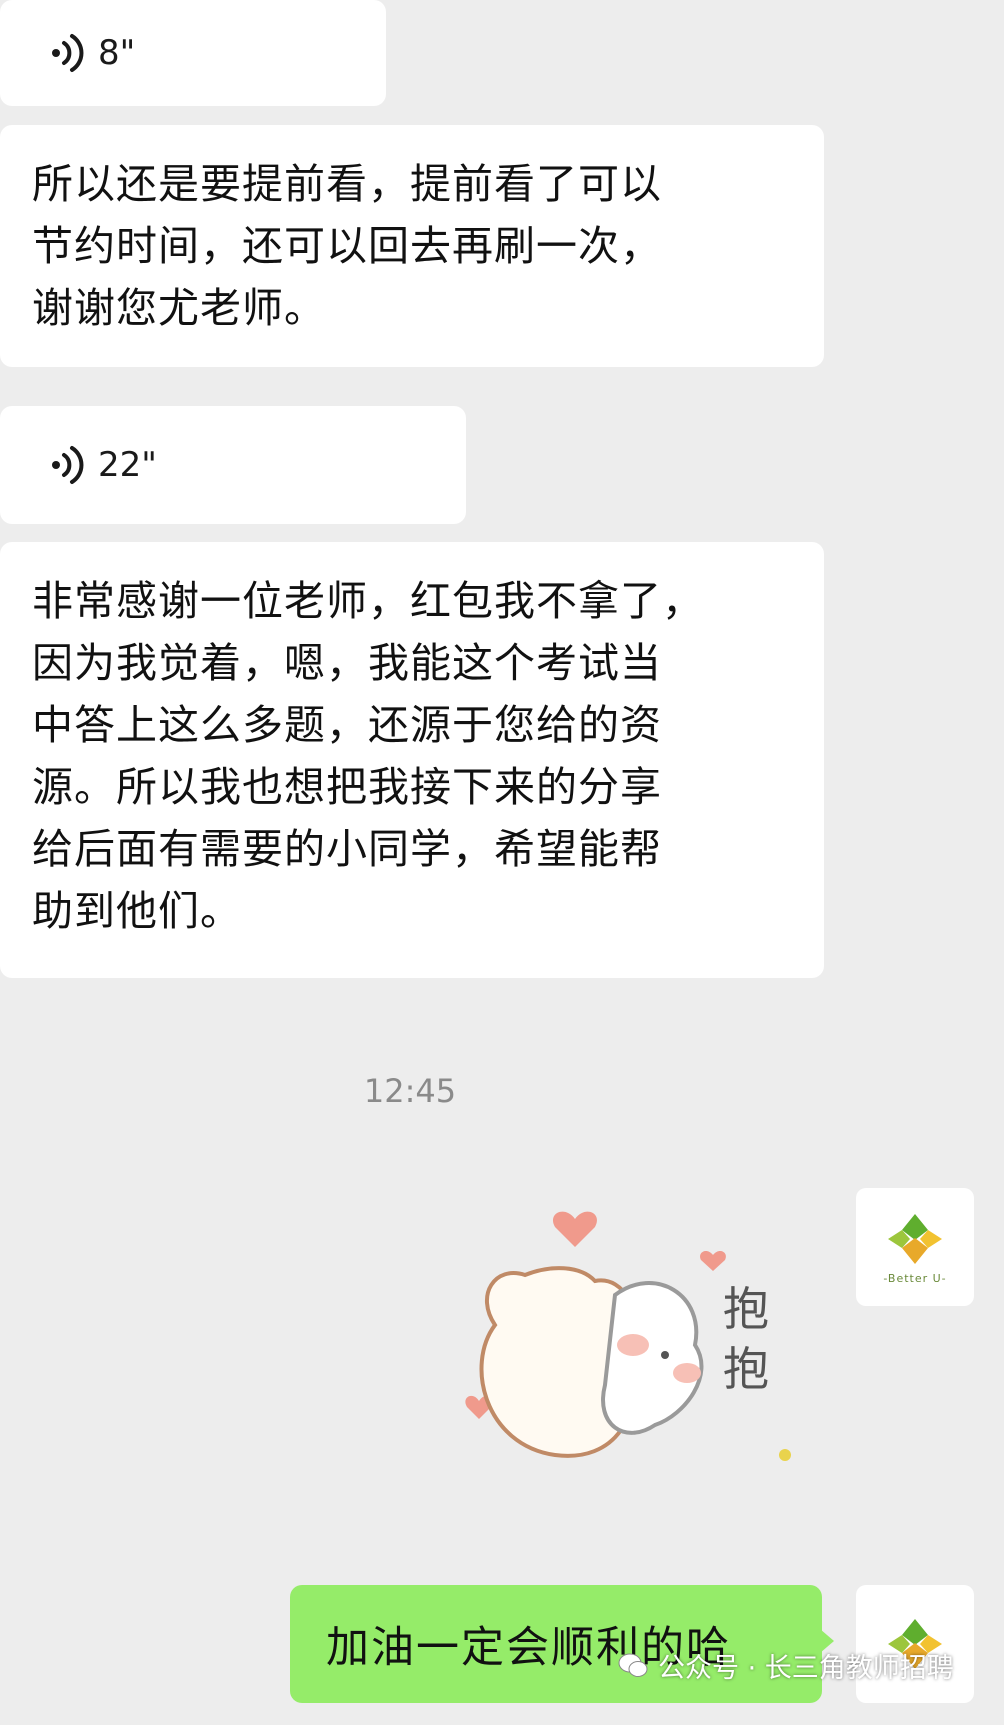  What do you see at coordinates (117, 53) in the screenshot?
I see `voice-duration: 8"` at bounding box center [117, 53].